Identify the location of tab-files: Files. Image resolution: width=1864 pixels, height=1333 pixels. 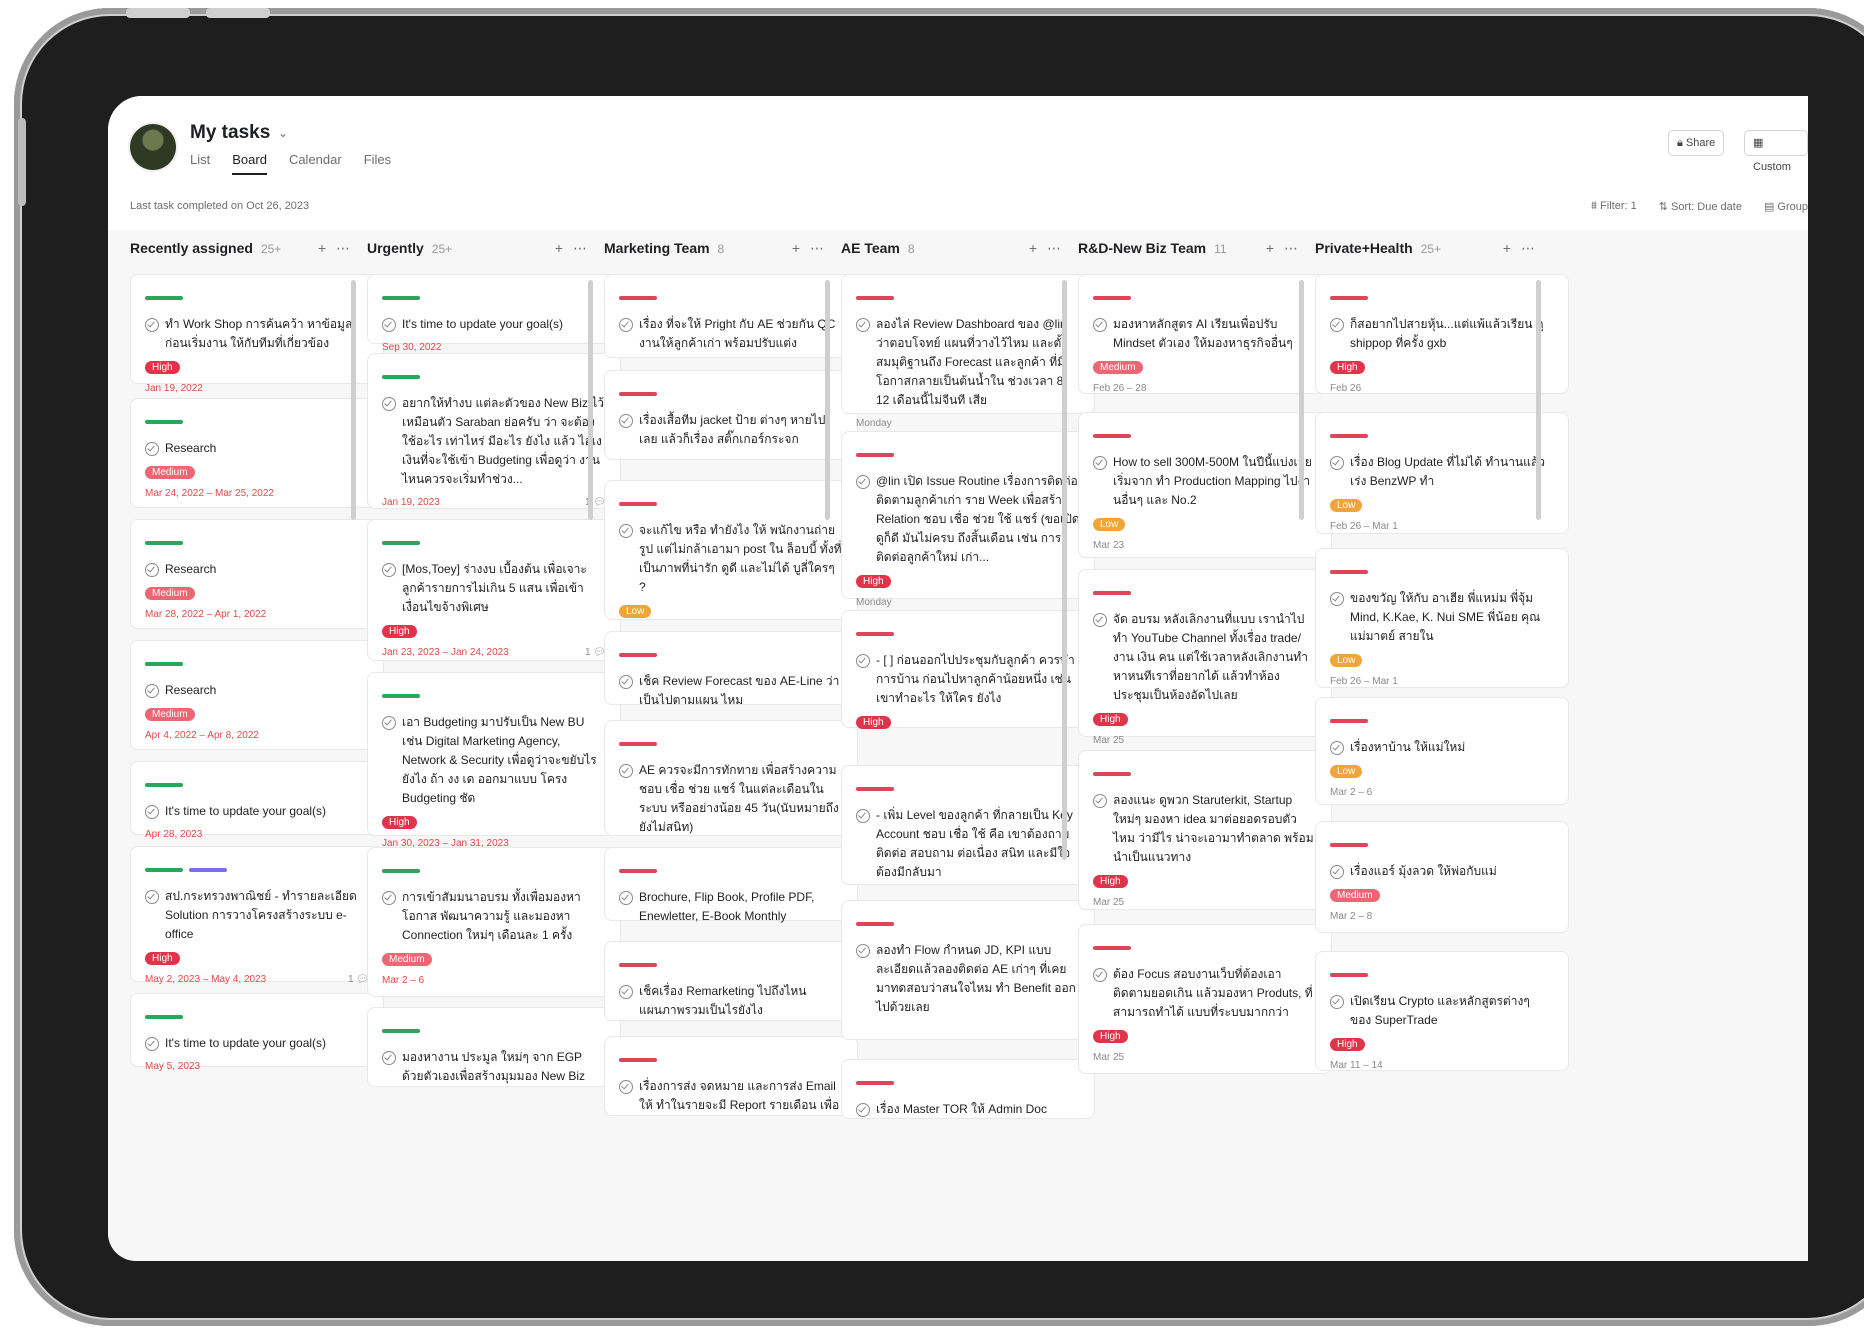
(377, 163).